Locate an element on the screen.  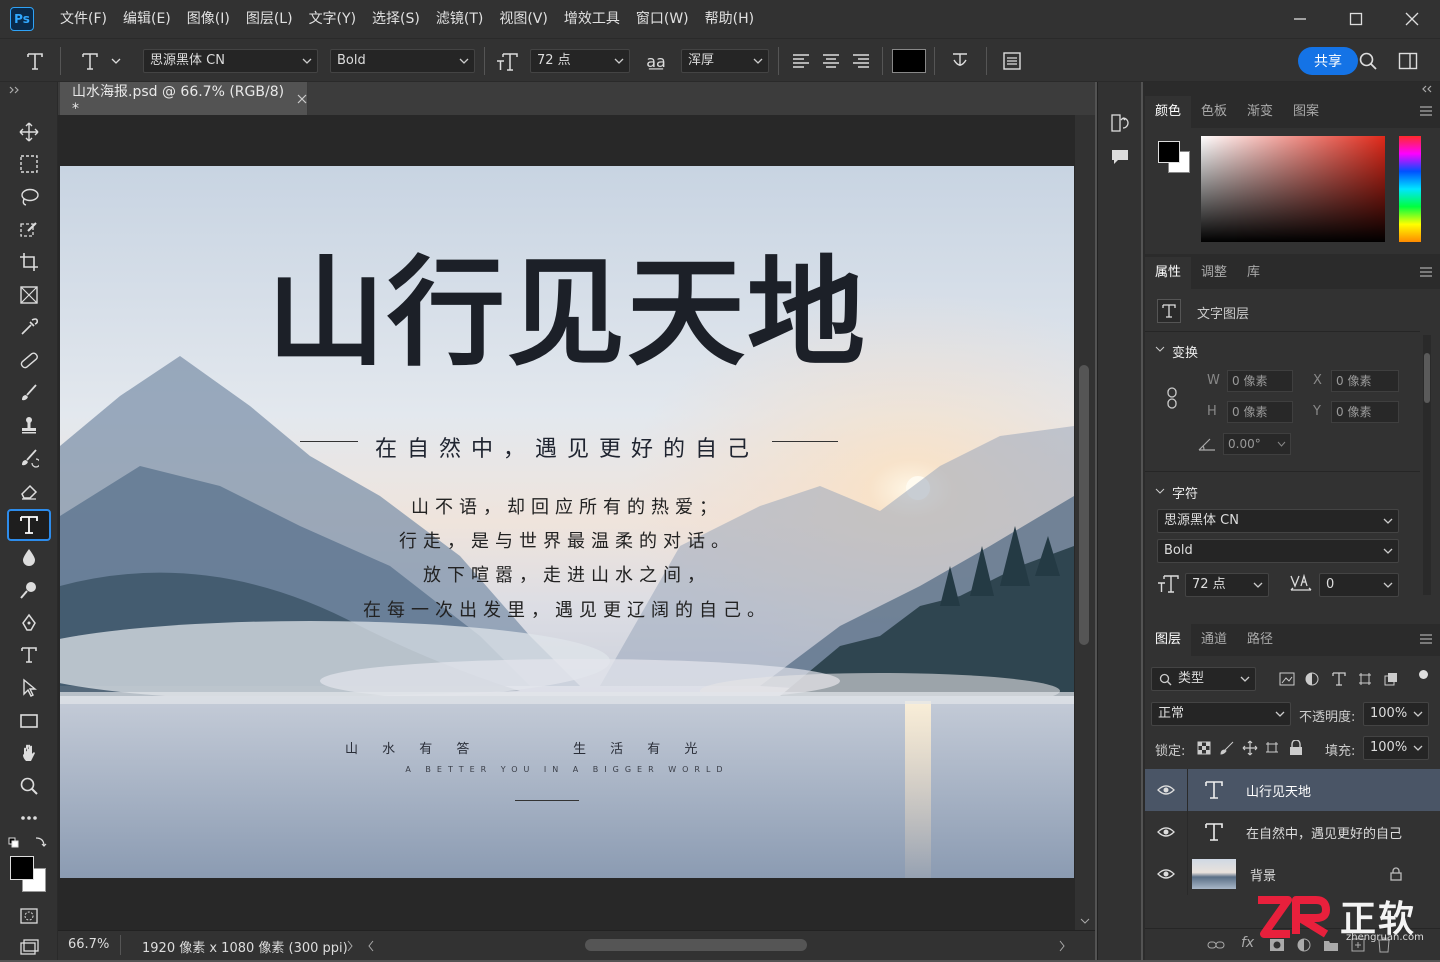
swap-colors-button is located at coordinates (28, 842).